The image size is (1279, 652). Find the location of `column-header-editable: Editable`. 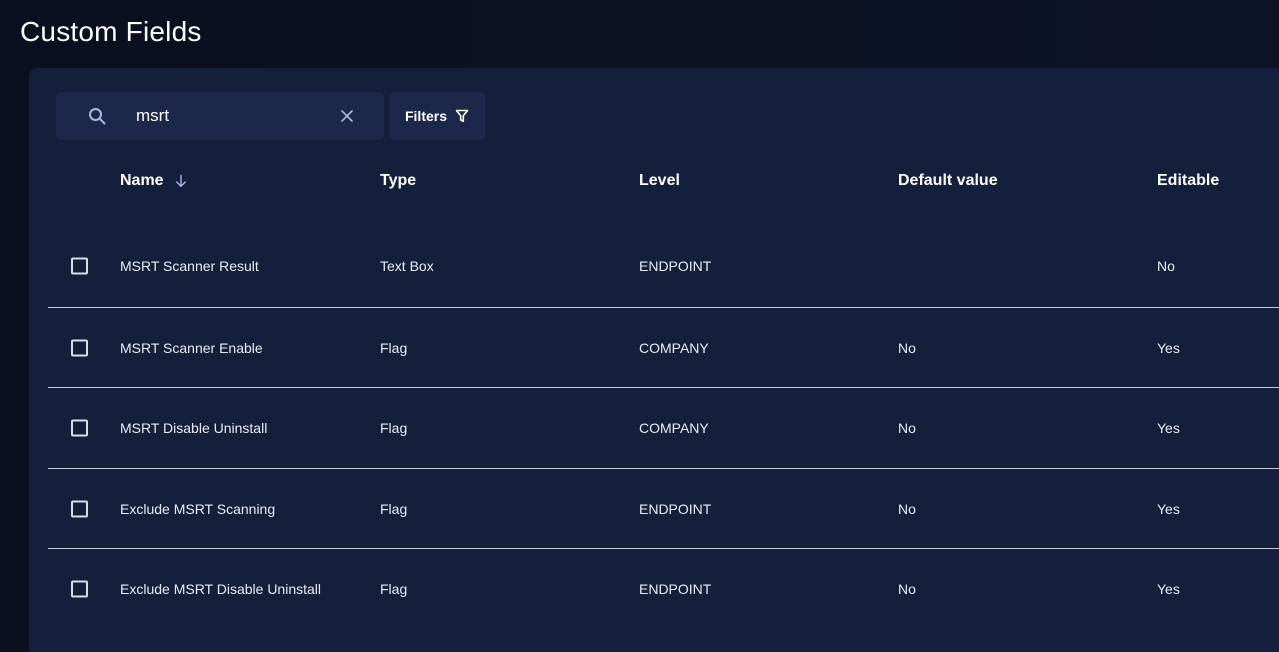

column-header-editable: Editable is located at coordinates (1188, 181).